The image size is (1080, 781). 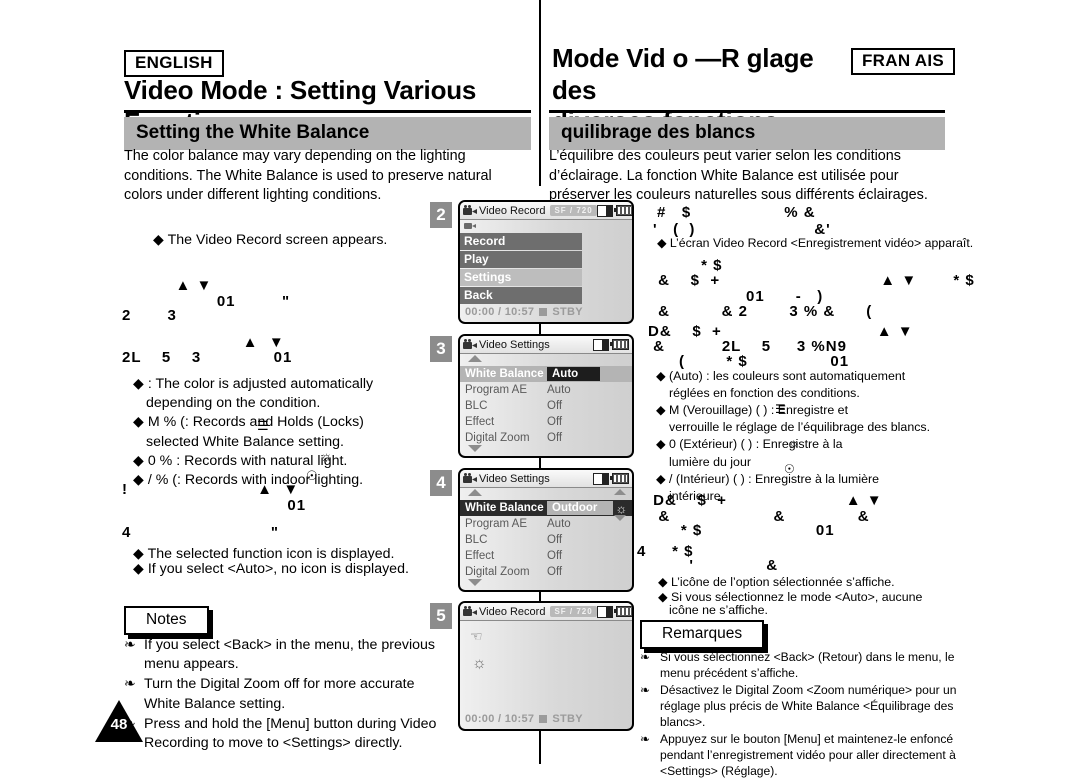 What do you see at coordinates (497, 572) in the screenshot?
I see `setting-label: Digital Zoom` at bounding box center [497, 572].